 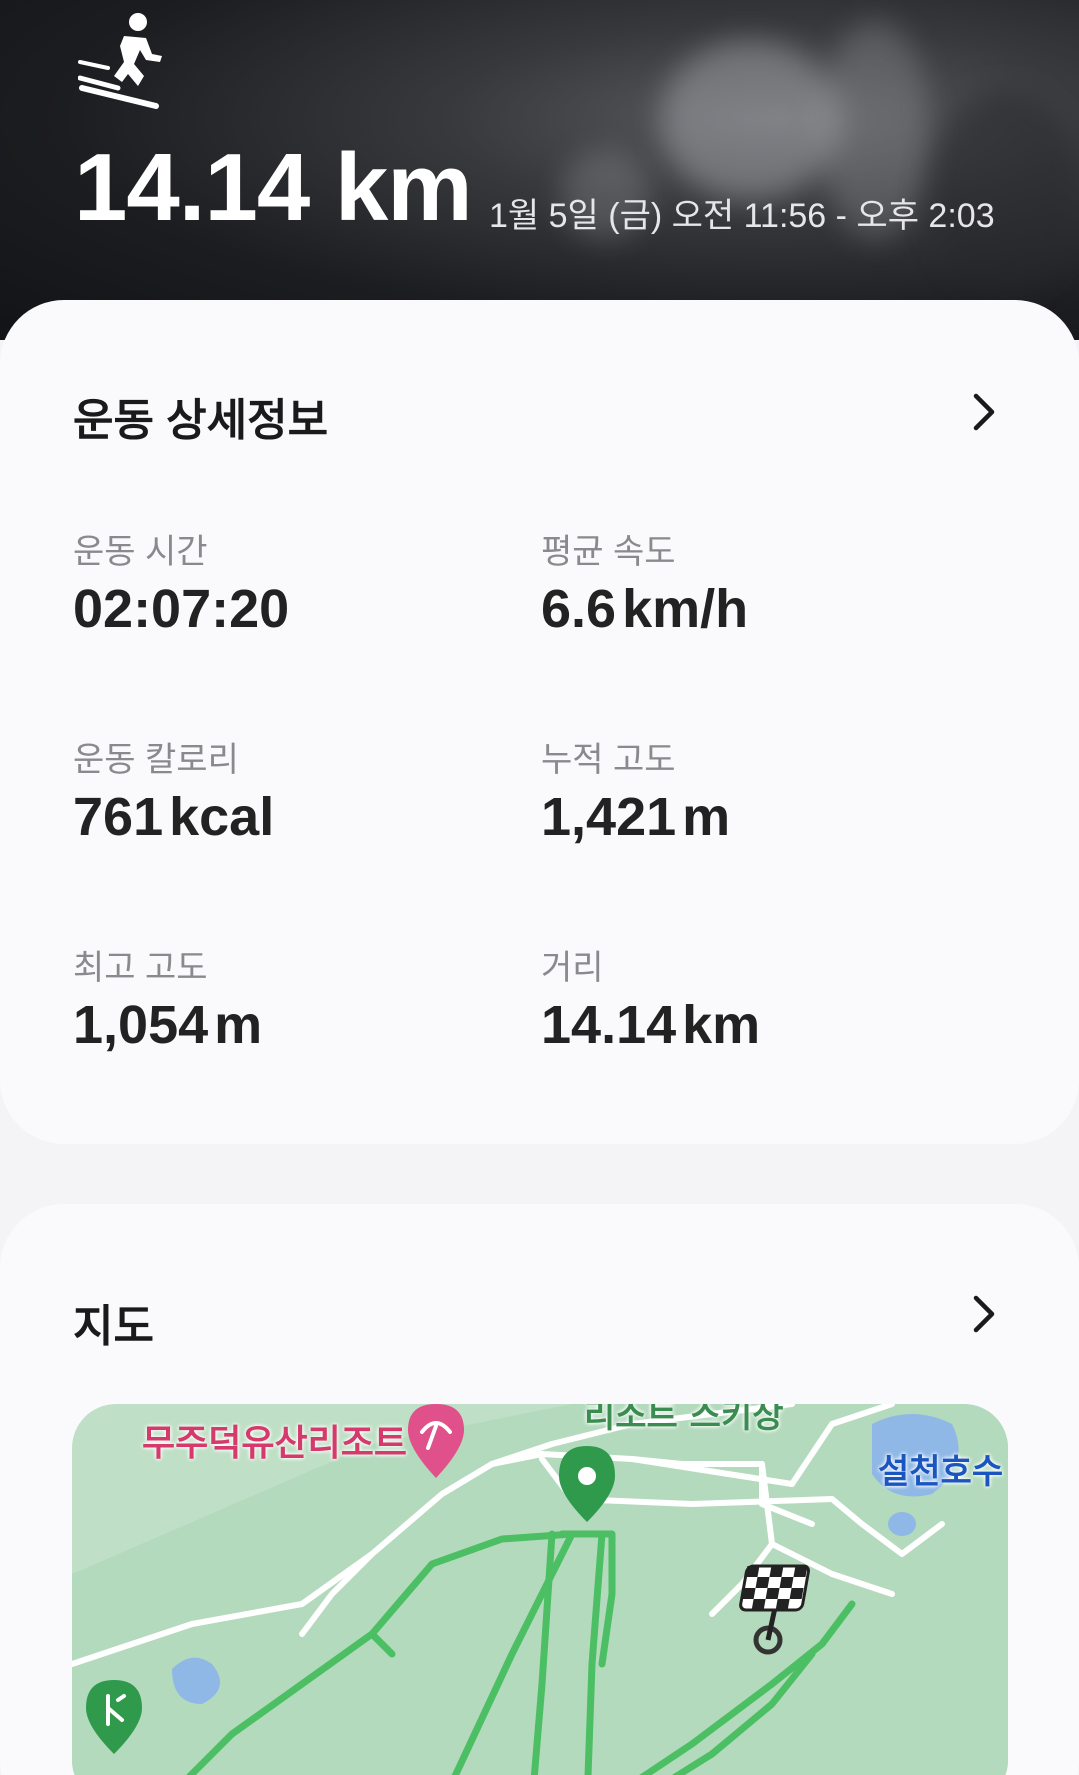 I want to click on stat-label-max-altitude: 최고 고도, so click(x=140, y=968).